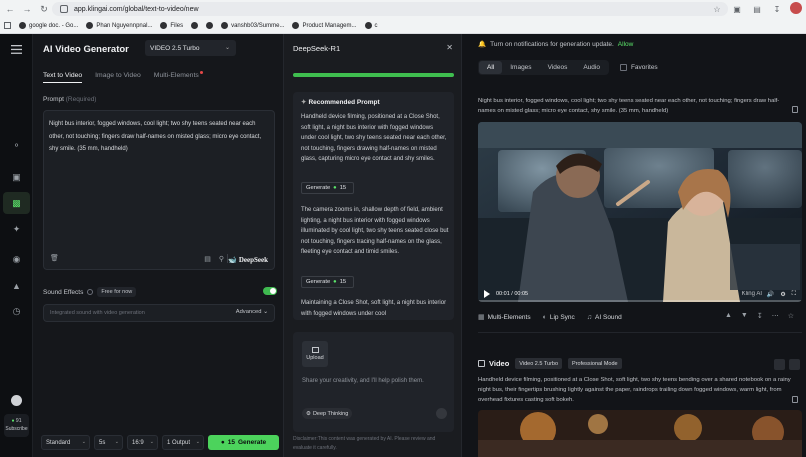  What do you see at coordinates (7, 25) in the screenshot?
I see `apps-icon` at bounding box center [7, 25].